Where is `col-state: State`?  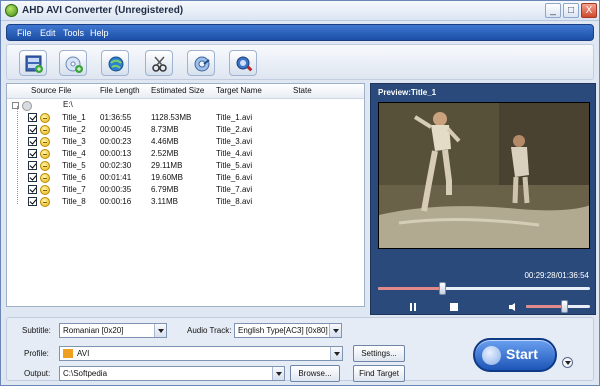 col-state: State is located at coordinates (302, 90).